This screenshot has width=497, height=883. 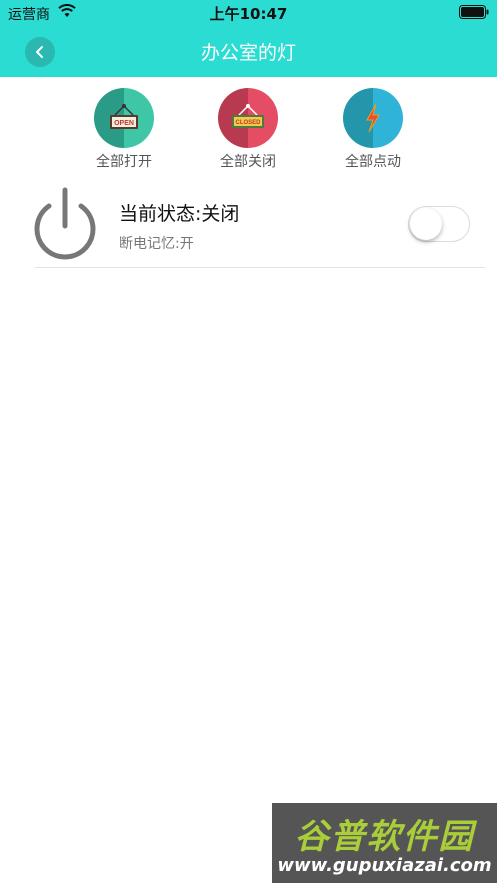 I want to click on status-time: 上午10:47, so click(x=248, y=14).